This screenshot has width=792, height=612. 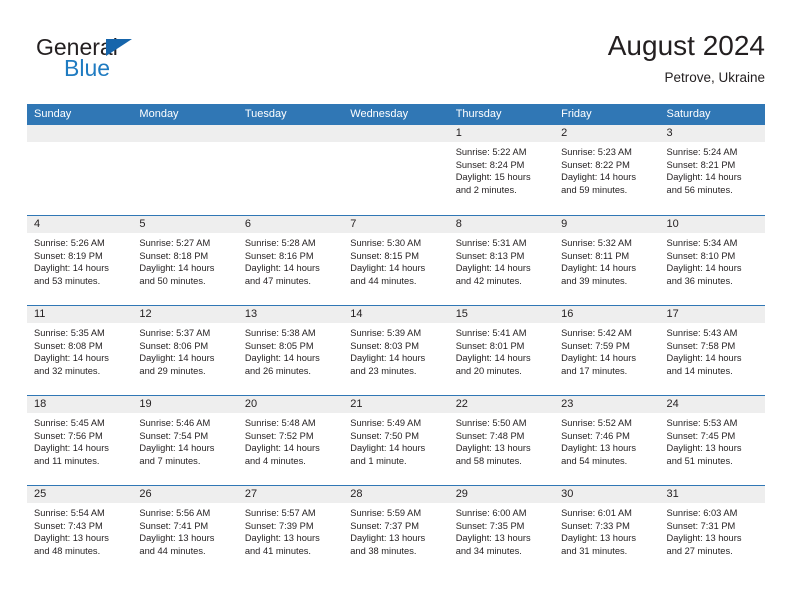 I want to click on day-number: 29, so click(x=501, y=494).